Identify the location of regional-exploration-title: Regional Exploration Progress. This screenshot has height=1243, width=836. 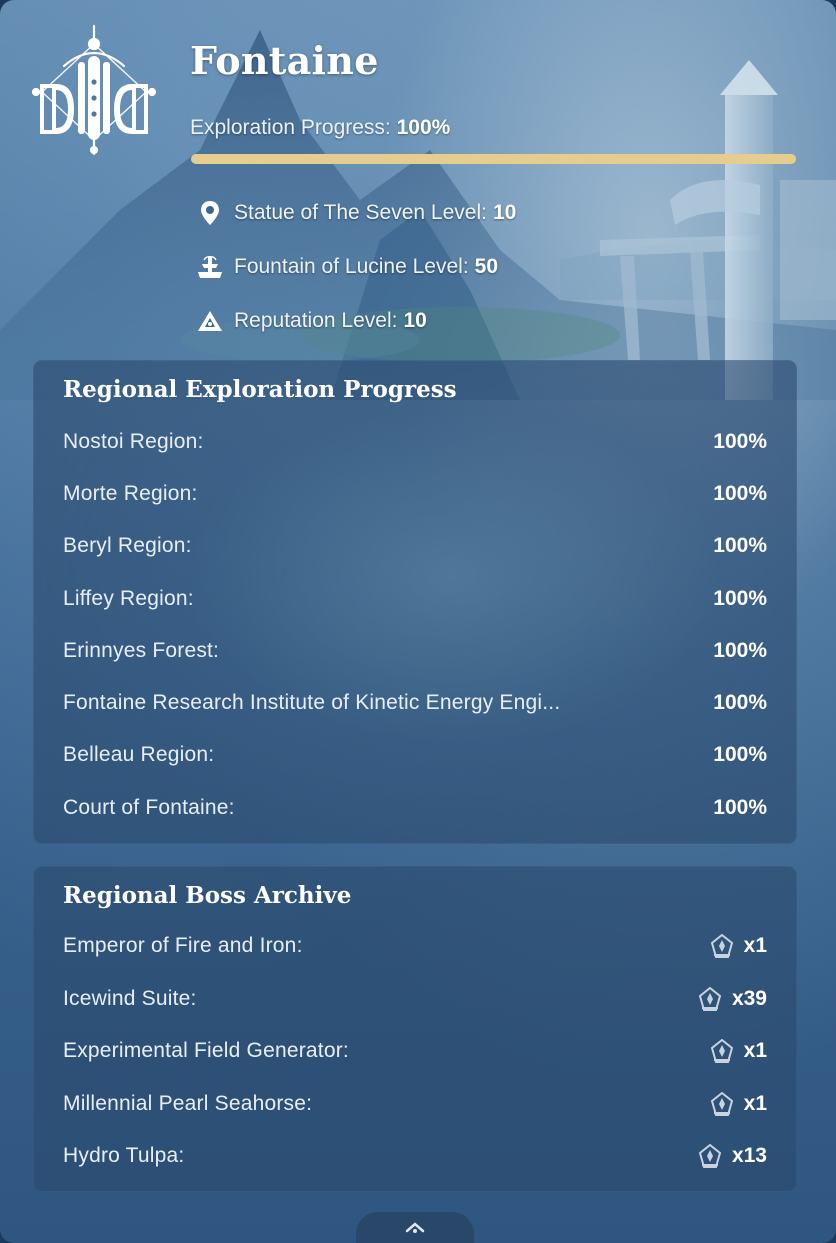
(260, 389).